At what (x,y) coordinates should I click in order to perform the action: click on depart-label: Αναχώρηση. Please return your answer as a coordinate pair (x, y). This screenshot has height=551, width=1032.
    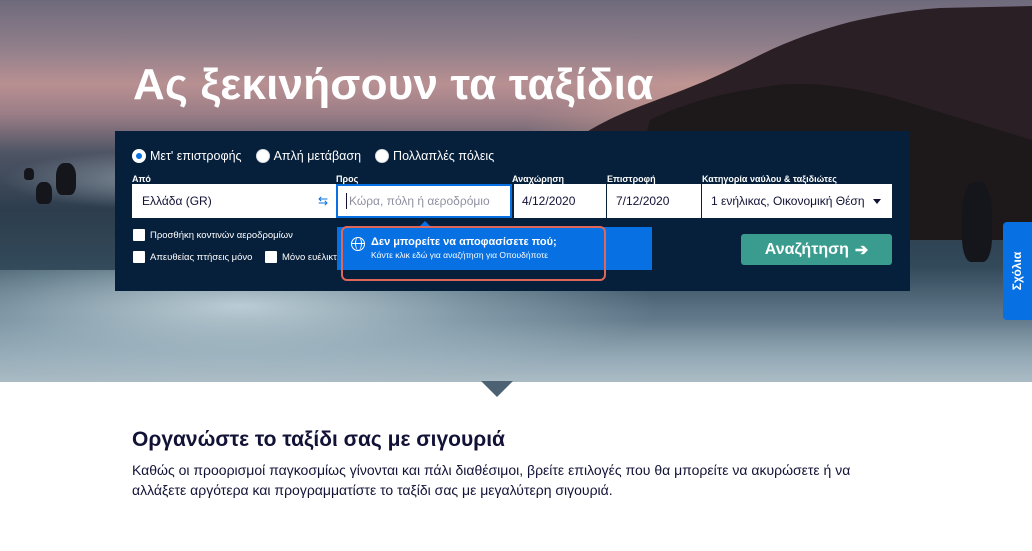
    Looking at the image, I should click on (538, 179).